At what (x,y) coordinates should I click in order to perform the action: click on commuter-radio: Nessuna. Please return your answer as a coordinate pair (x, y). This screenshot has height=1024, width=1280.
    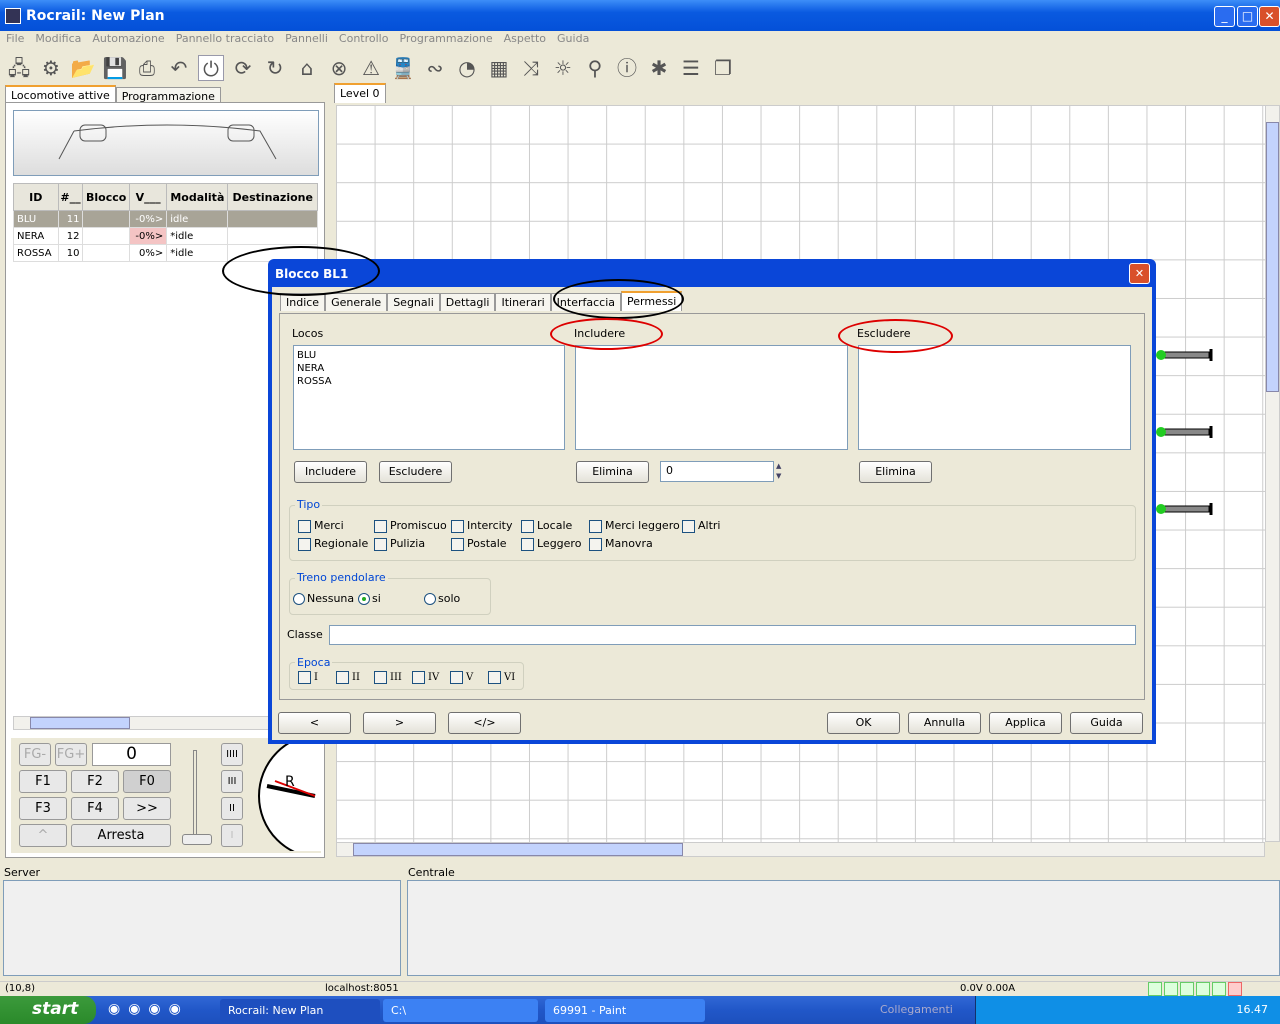
    Looking at the image, I should click on (323, 598).